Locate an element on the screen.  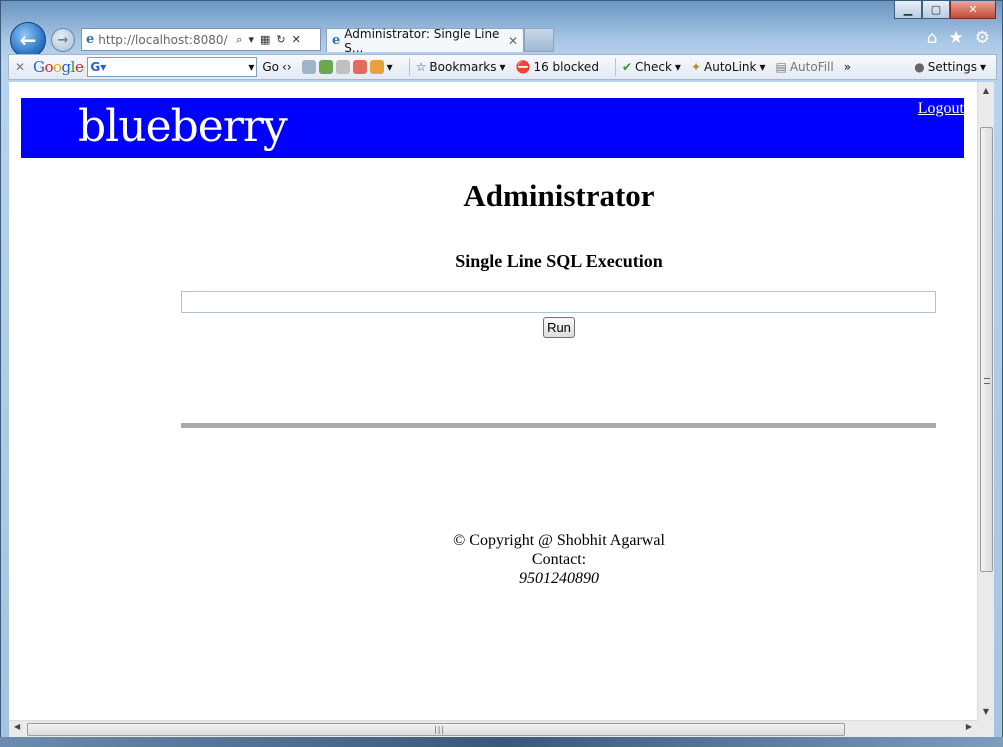
search-dropdown-icon: ▾ is located at coordinates (251, 67).